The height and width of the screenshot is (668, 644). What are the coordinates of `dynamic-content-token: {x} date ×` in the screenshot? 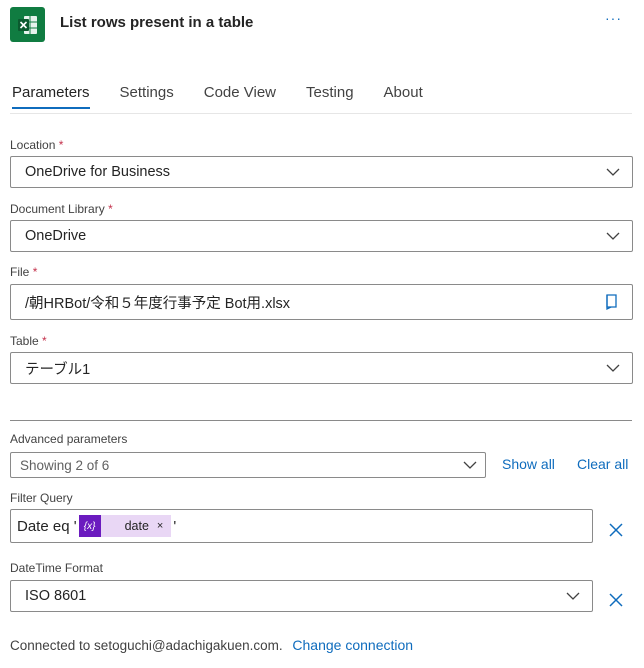 It's located at (125, 526).